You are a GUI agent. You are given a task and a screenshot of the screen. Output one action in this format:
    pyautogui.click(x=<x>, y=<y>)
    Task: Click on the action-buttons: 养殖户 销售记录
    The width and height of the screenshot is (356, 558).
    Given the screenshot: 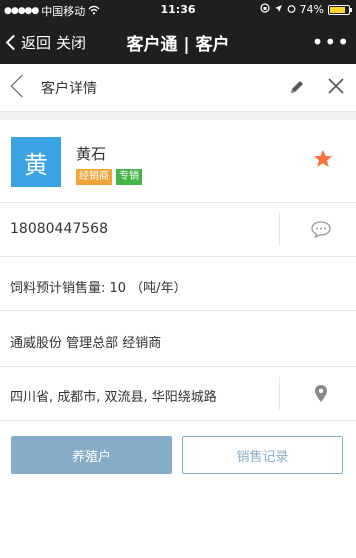 What is the action you would take?
    pyautogui.click(x=178, y=456)
    